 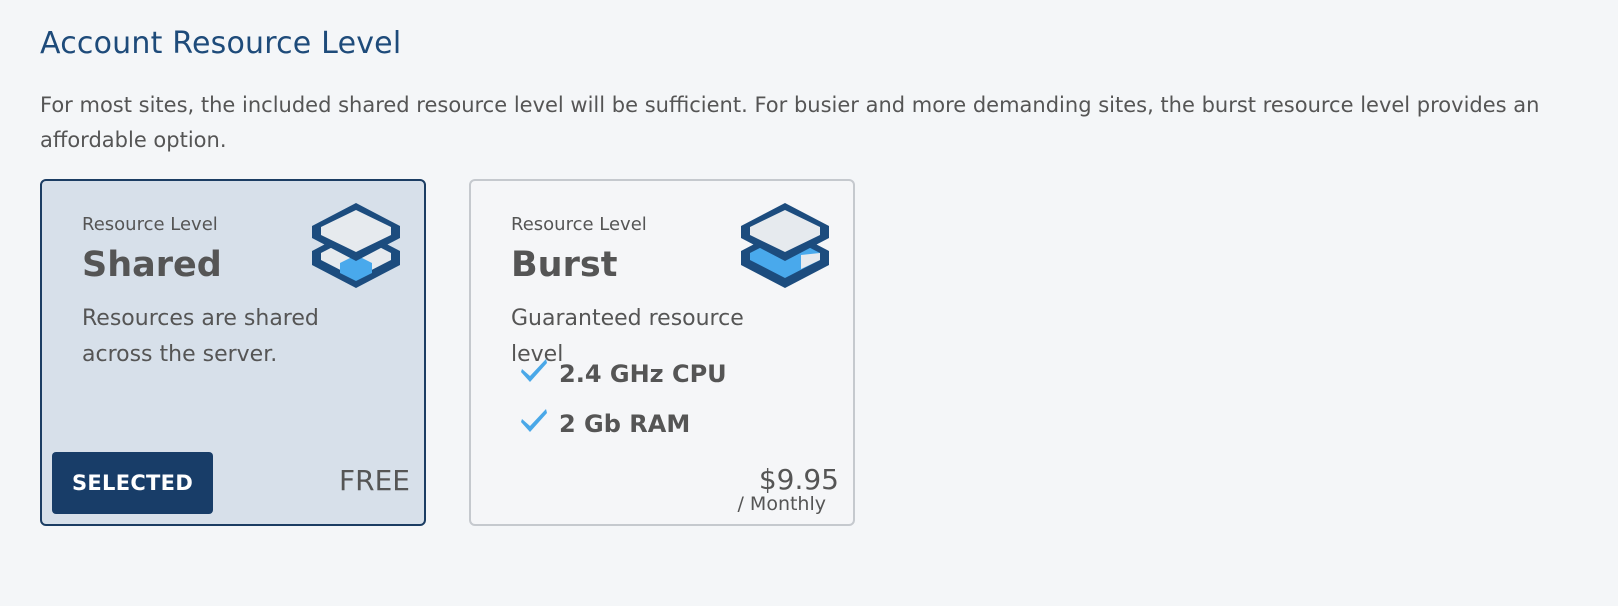 What do you see at coordinates (564, 265) in the screenshot?
I see `plan-name: Burst` at bounding box center [564, 265].